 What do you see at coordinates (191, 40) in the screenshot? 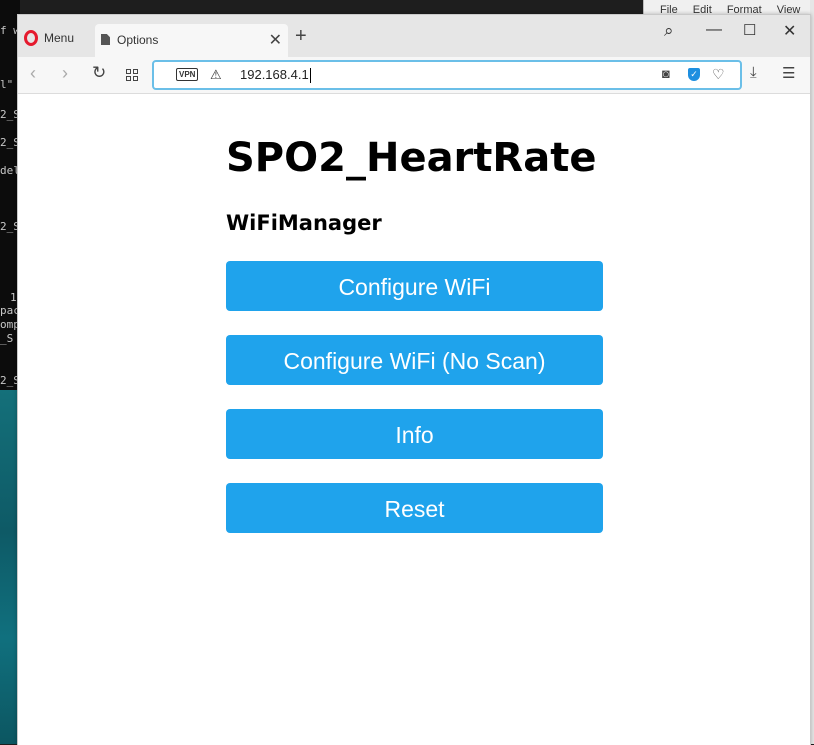
I see `tab-options: Options ✕` at bounding box center [191, 40].